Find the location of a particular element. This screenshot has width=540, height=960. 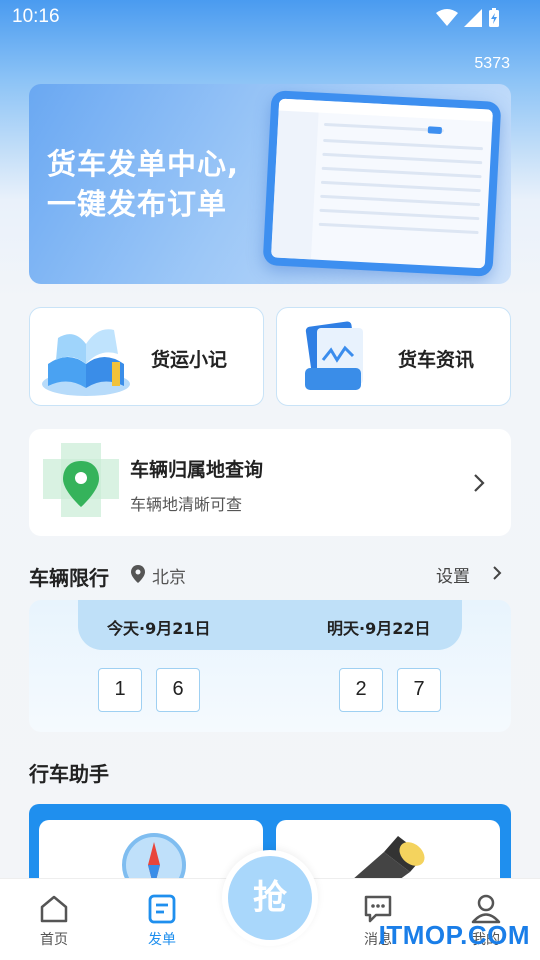

tomorrow-number: 7 is located at coordinates (419, 690).